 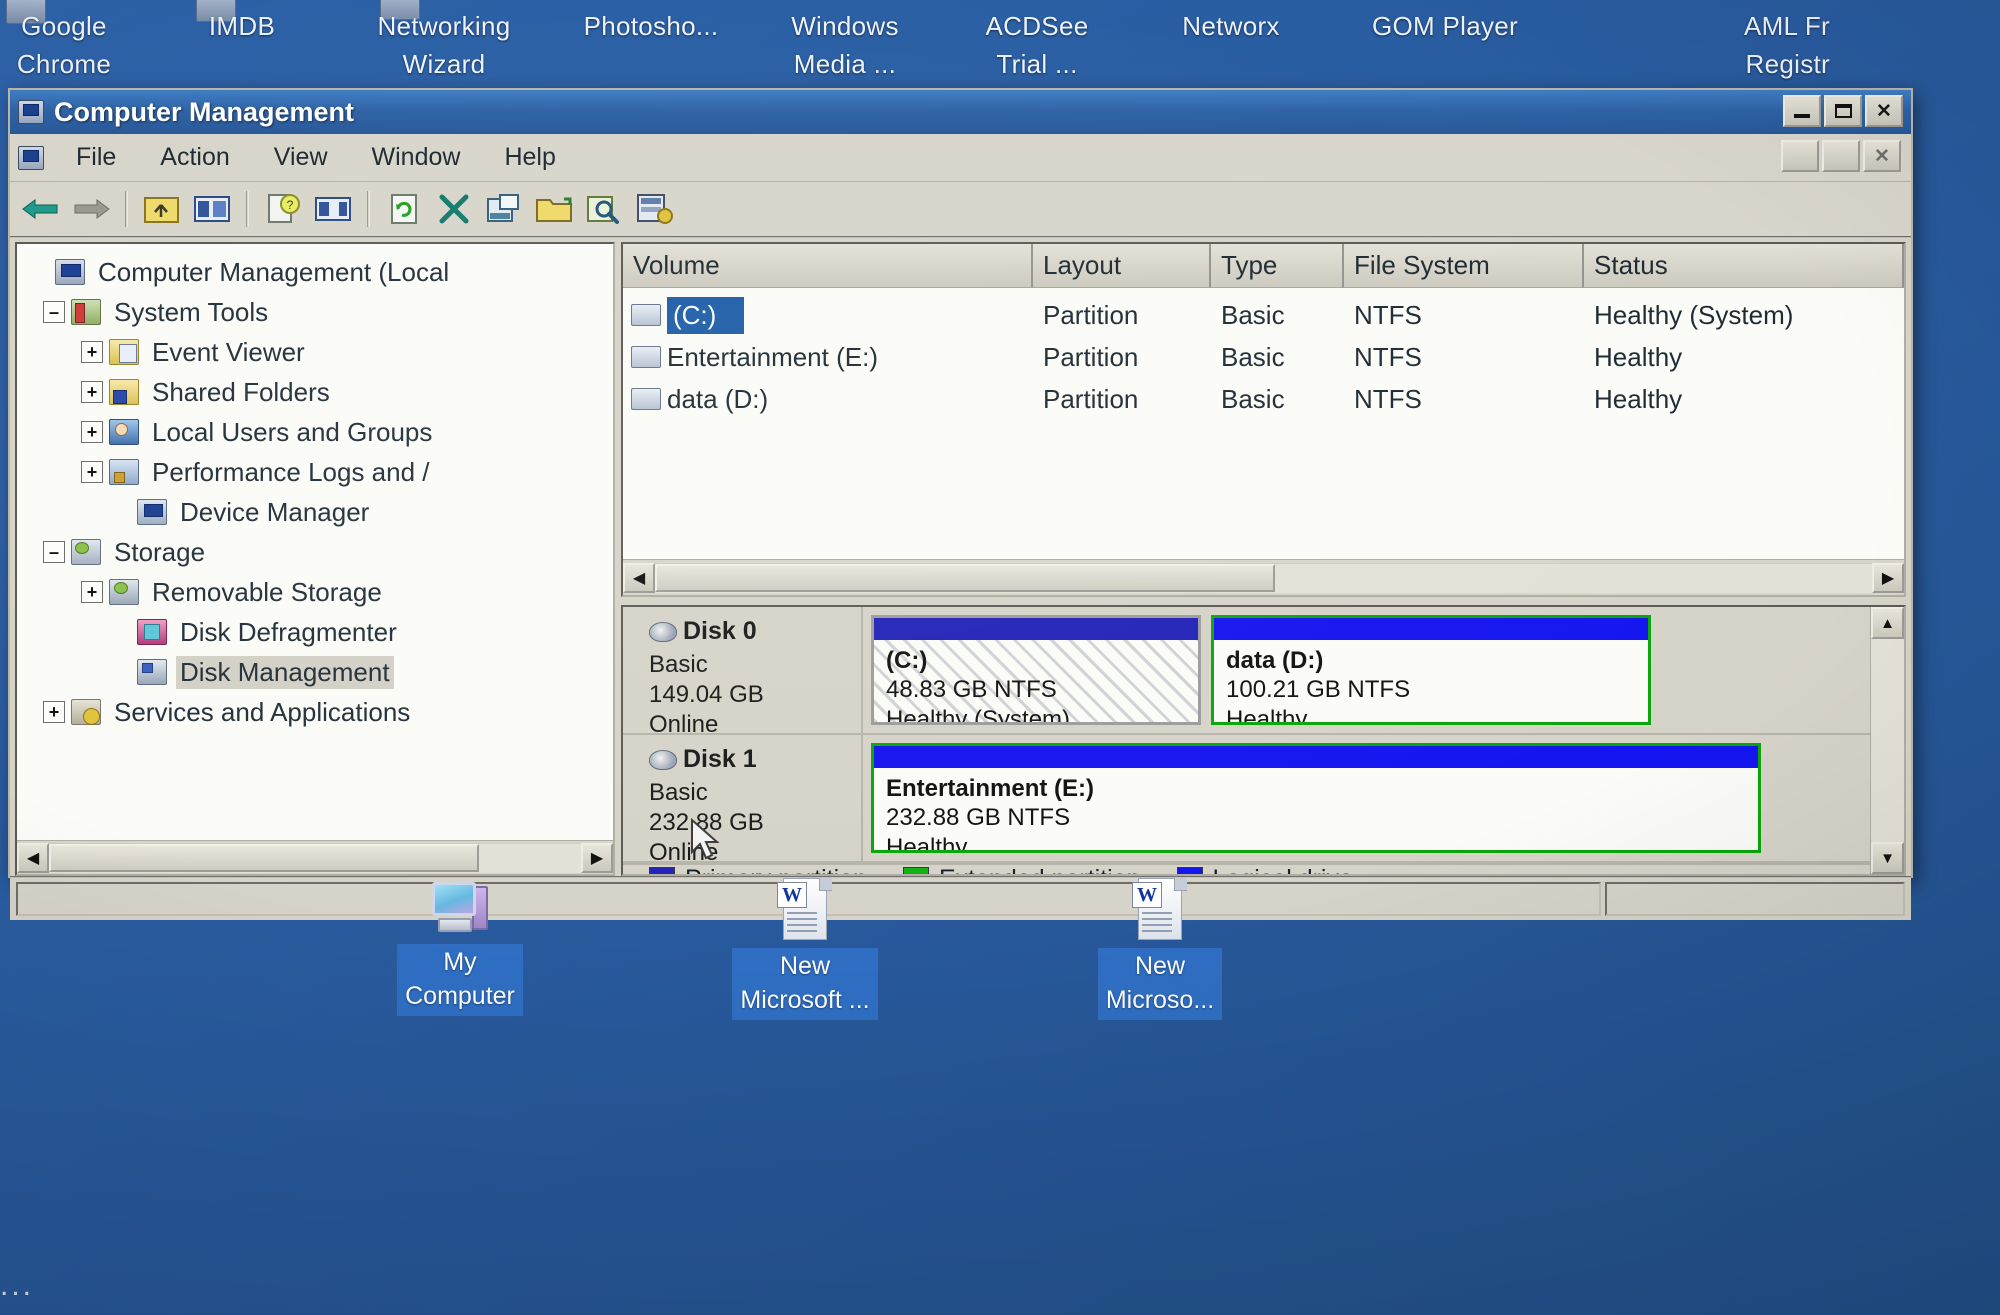 What do you see at coordinates (1189, 870) in the screenshot?
I see `legend-swatch-logical` at bounding box center [1189, 870].